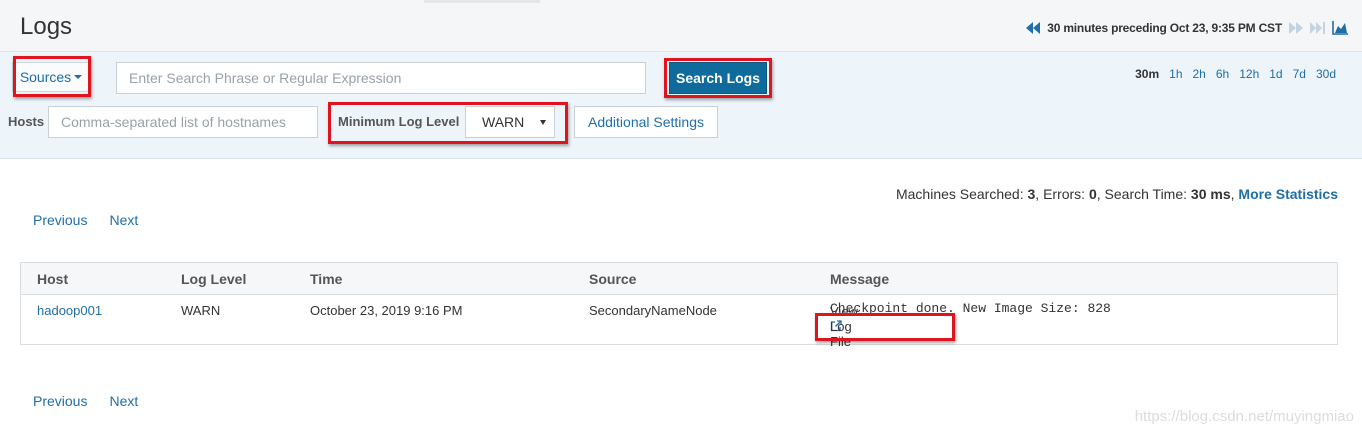  Describe the element at coordinates (381, 78) in the screenshot. I see `search-phrase-input` at that location.